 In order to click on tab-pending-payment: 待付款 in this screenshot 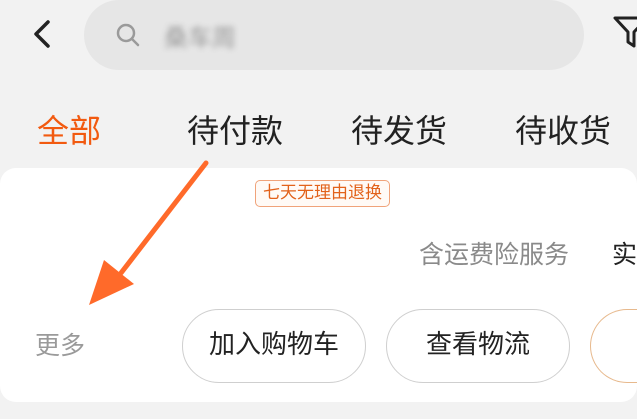, I will do `click(235, 131)`.